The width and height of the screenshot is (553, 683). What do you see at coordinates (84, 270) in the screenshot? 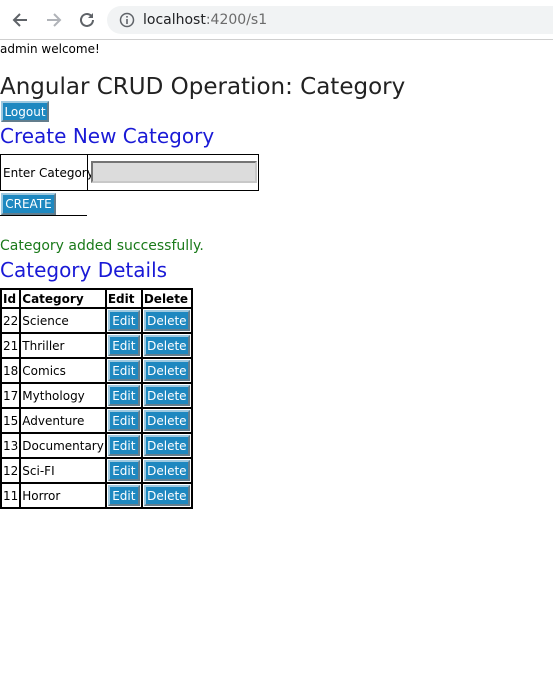
I see `details-heading: Category Details` at bounding box center [84, 270].